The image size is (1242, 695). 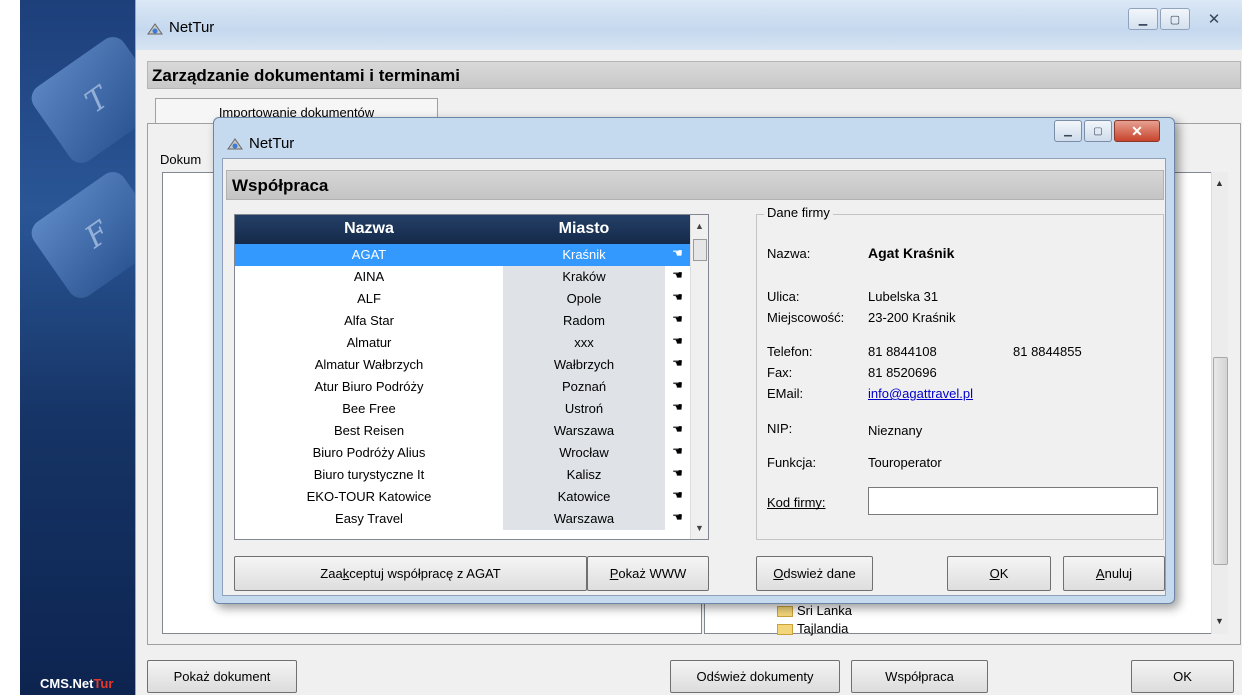 I want to click on partner-row: Biuro turystyczne It Kalisz ☚, so click(x=462, y=475).